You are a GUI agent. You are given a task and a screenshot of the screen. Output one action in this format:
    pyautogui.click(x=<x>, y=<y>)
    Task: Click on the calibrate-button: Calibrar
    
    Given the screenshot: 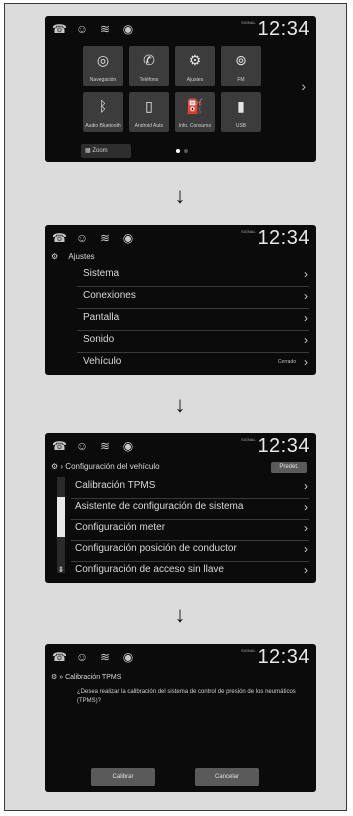 What is the action you would take?
    pyautogui.click(x=123, y=777)
    